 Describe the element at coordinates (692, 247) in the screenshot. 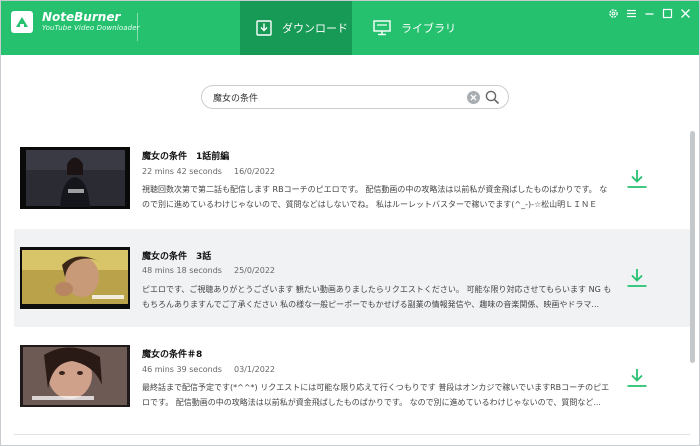

I see `scrollbar` at that location.